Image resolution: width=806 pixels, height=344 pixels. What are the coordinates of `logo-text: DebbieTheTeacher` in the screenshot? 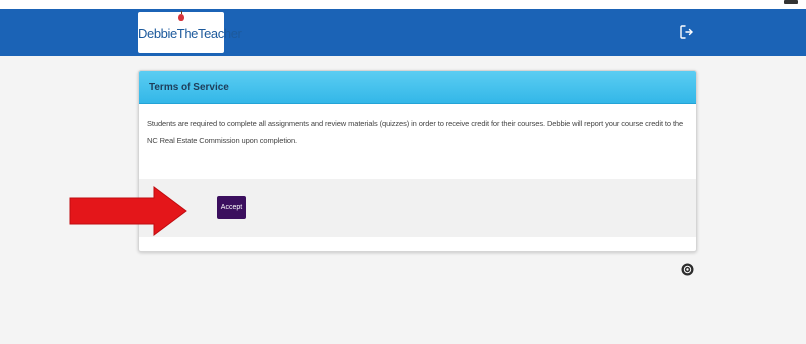 It's located at (190, 33).